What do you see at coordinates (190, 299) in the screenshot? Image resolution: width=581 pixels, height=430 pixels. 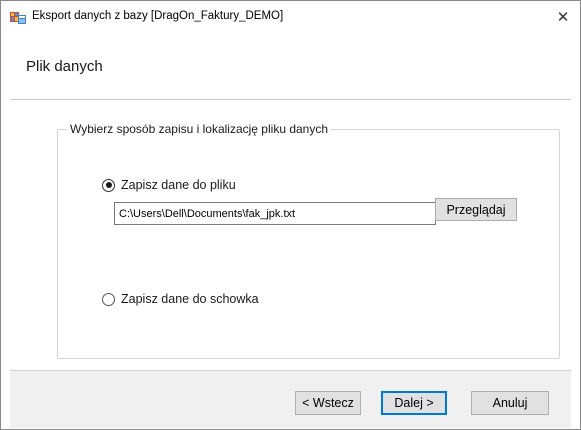 I see `save-to-clipboard-label: Zapisz dane do schowka` at bounding box center [190, 299].